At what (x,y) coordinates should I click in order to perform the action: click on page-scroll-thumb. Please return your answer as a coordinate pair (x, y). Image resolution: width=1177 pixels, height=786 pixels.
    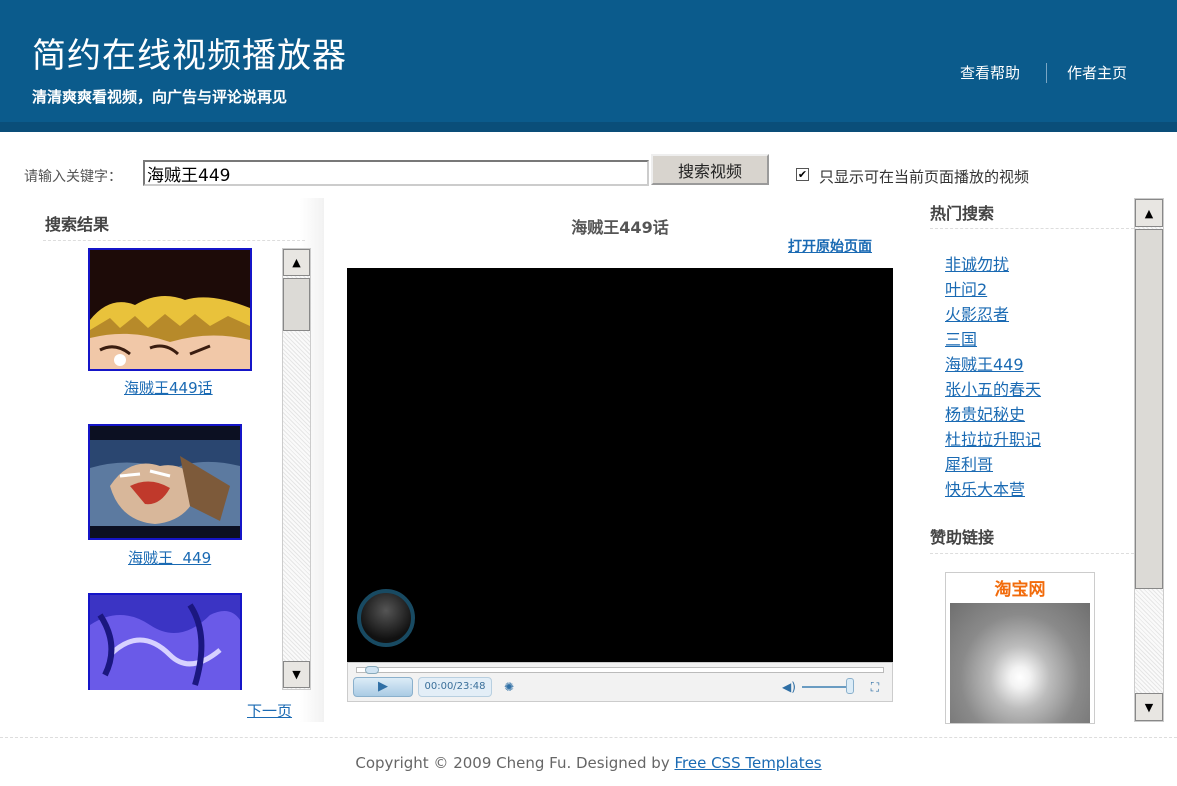
    Looking at the image, I should click on (1149, 409).